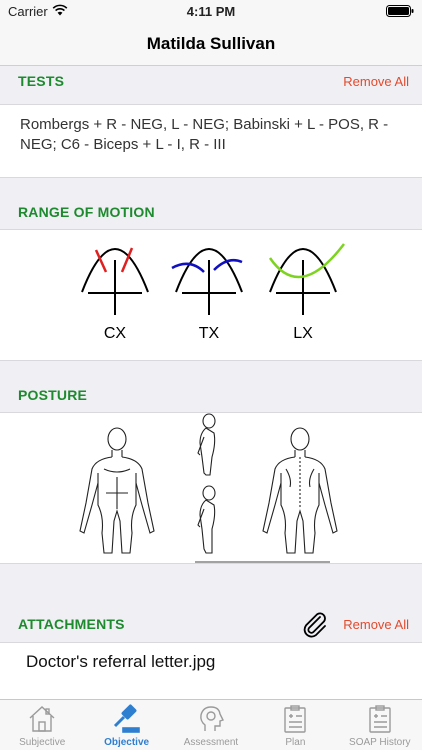  What do you see at coordinates (306, 292) in the screenshot?
I see `rom-lx-diagram: LX` at bounding box center [306, 292].